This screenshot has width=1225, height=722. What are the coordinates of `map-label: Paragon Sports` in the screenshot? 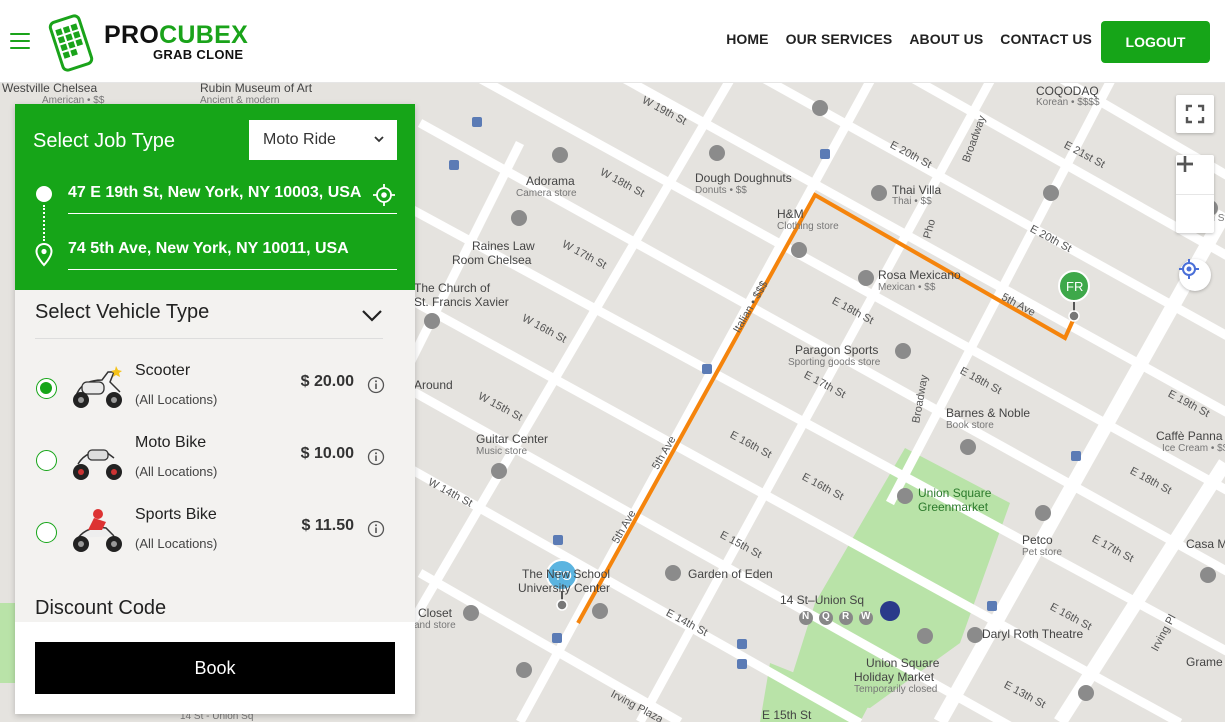 It's located at (837, 350).